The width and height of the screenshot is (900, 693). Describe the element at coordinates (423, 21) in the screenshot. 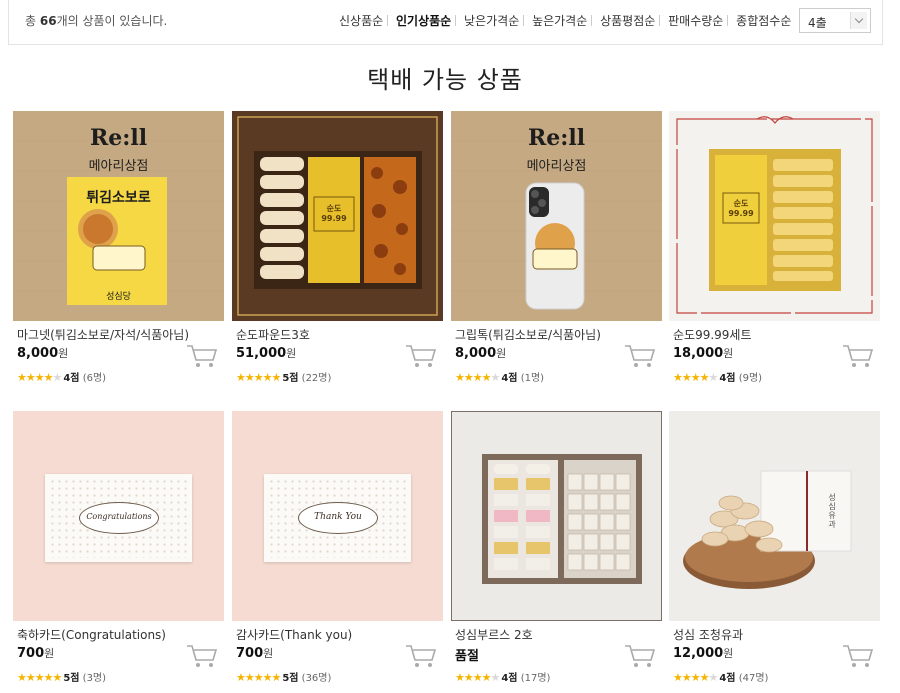

I see `sort-popular: 인기상품순` at that location.